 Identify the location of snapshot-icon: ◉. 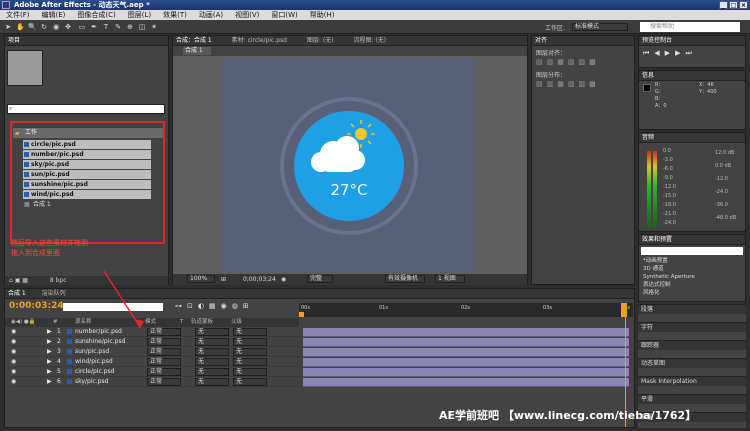
(283, 279).